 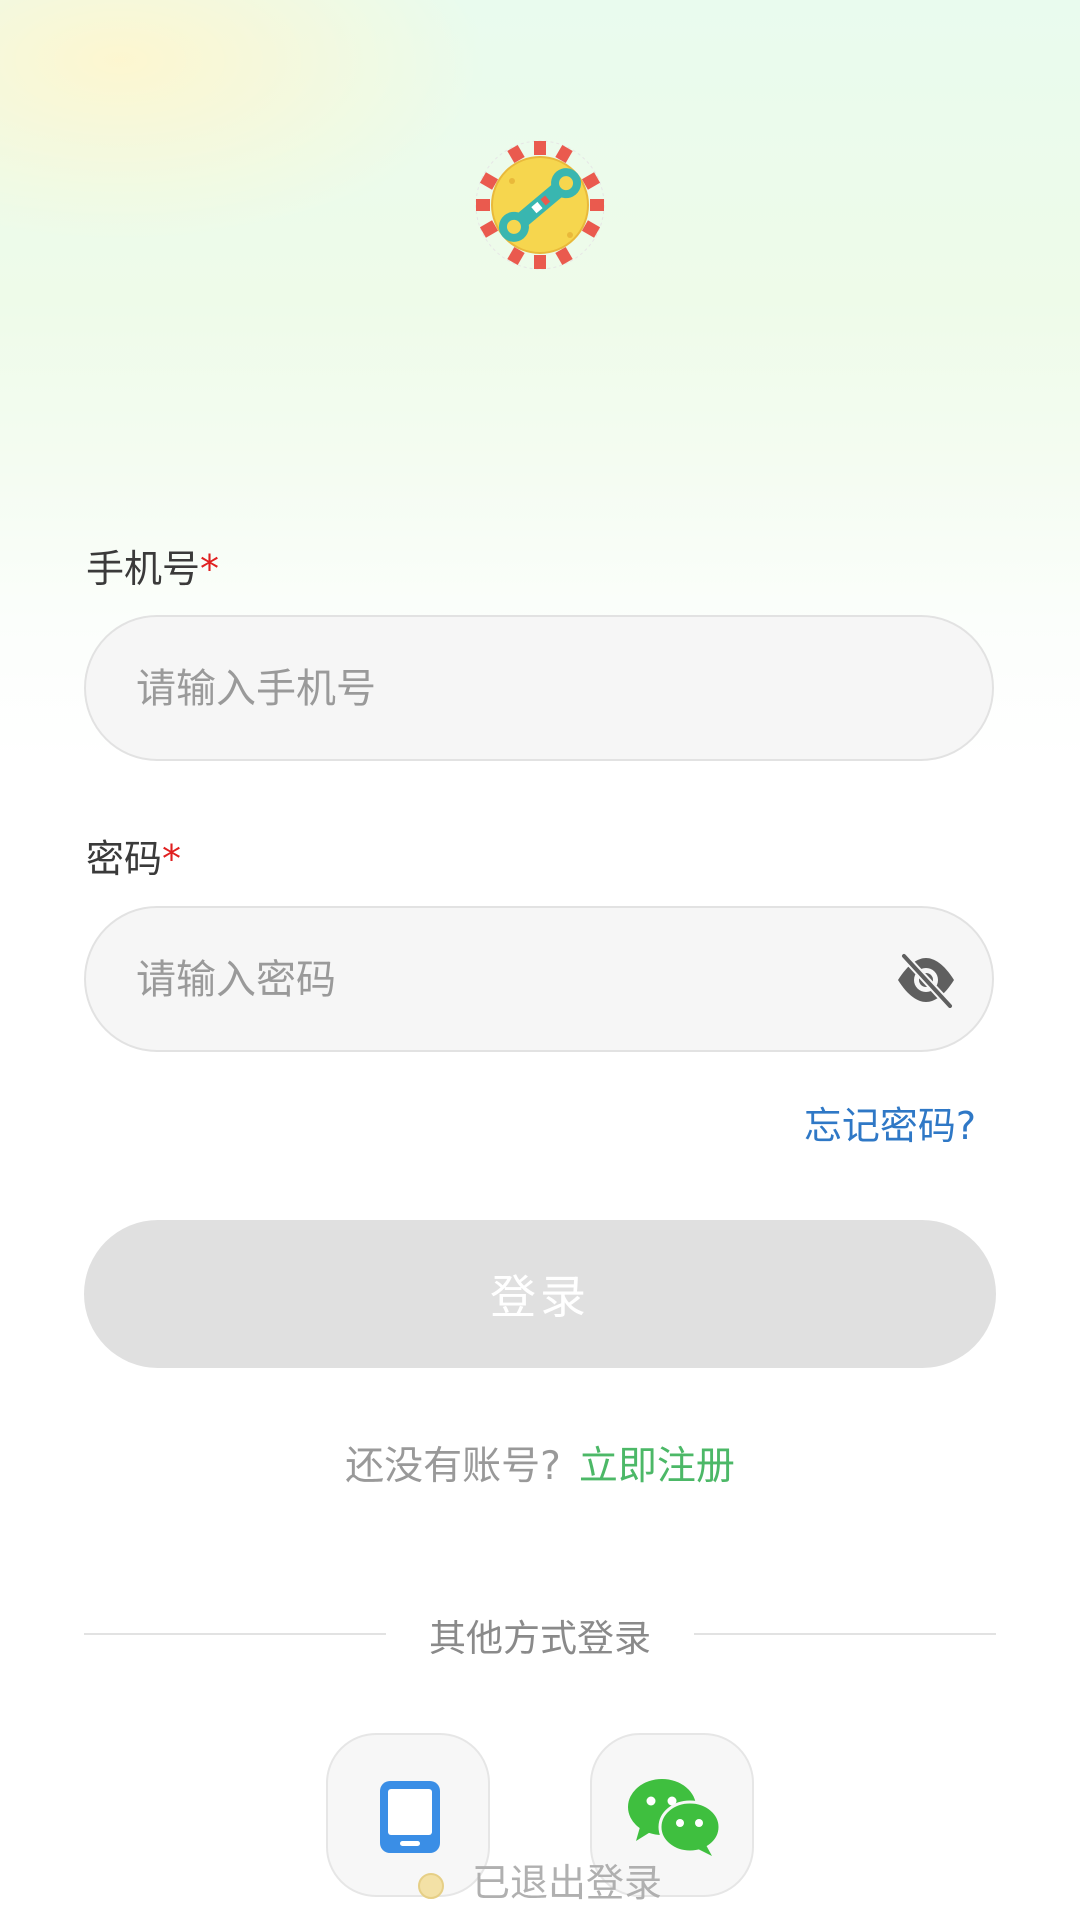 What do you see at coordinates (540, 1638) in the screenshot?
I see `other-login-title: 其他方式登录` at bounding box center [540, 1638].